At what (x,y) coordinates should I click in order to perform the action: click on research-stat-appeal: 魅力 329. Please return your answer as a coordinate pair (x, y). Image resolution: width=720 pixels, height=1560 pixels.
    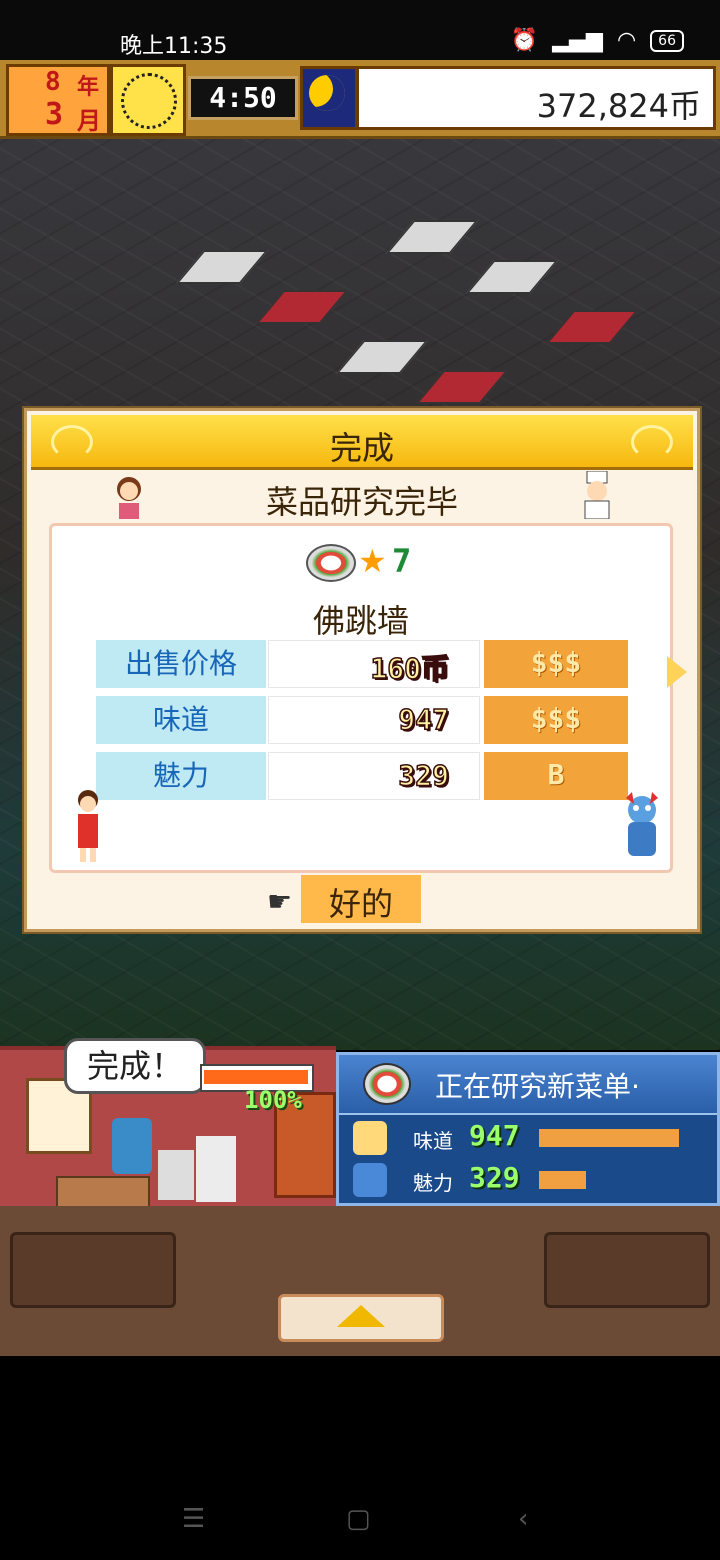
    Looking at the image, I should click on (532, 1181).